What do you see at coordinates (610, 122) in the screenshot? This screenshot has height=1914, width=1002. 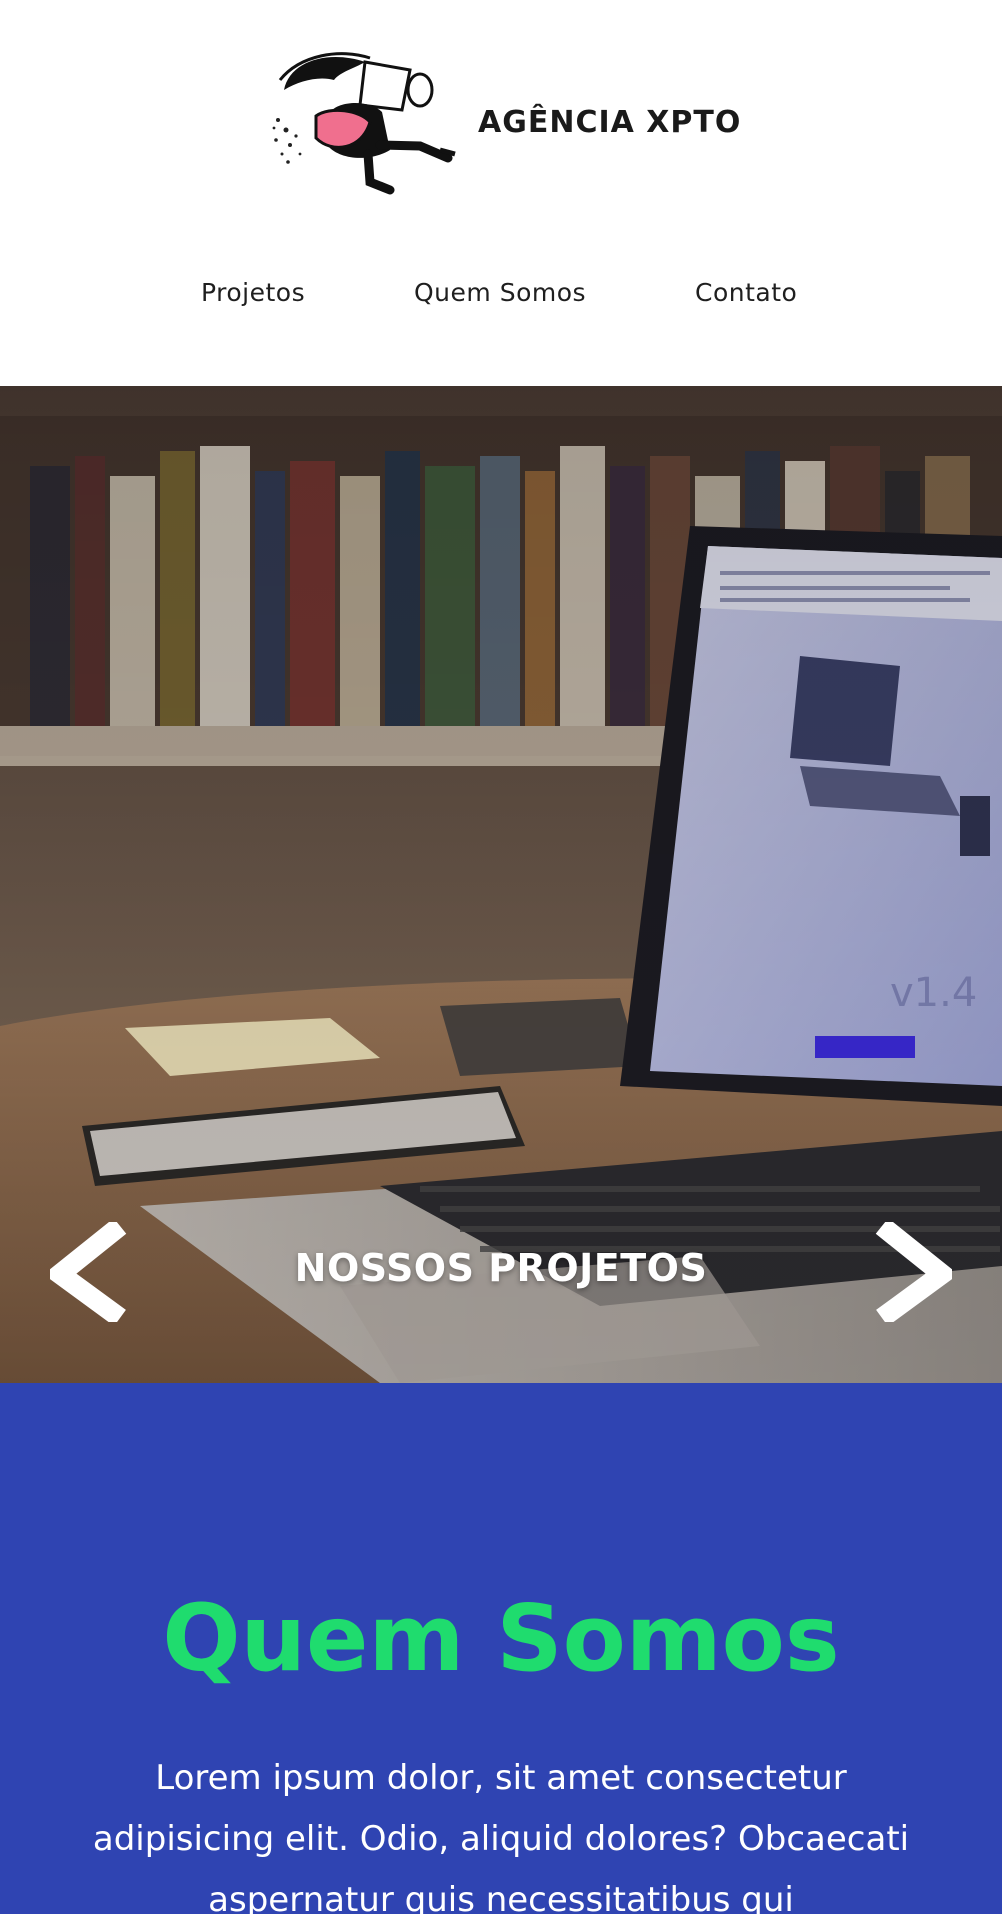 I see `brand-name: AGÊNCIA XPTO` at bounding box center [610, 122].